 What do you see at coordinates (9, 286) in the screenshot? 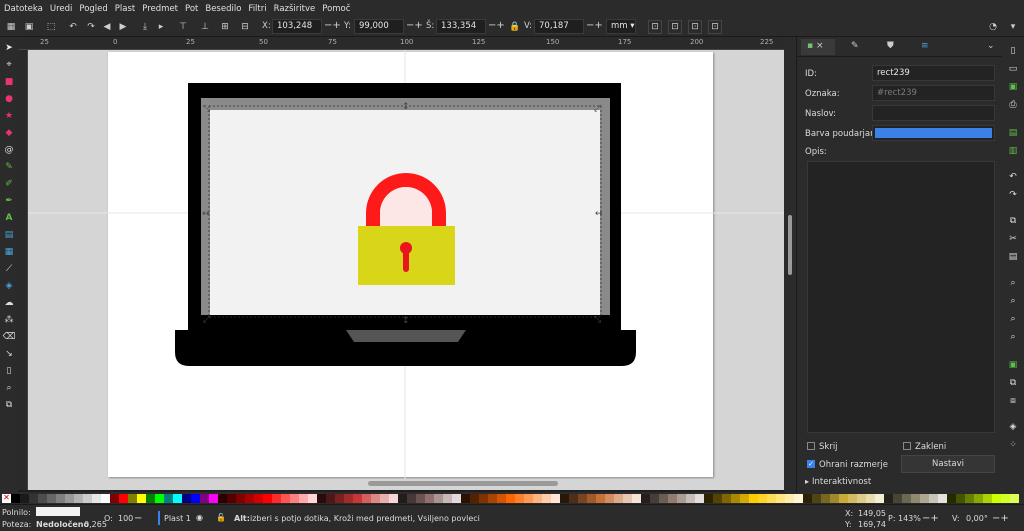
I see `paint-bucket-tool-icon: ◈` at bounding box center [9, 286].